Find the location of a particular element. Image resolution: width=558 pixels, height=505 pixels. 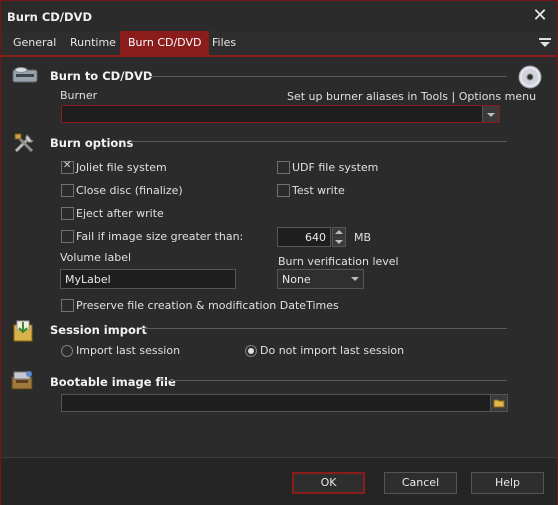

burn-to-title: Burn to CD/DVD is located at coordinates (101, 76).